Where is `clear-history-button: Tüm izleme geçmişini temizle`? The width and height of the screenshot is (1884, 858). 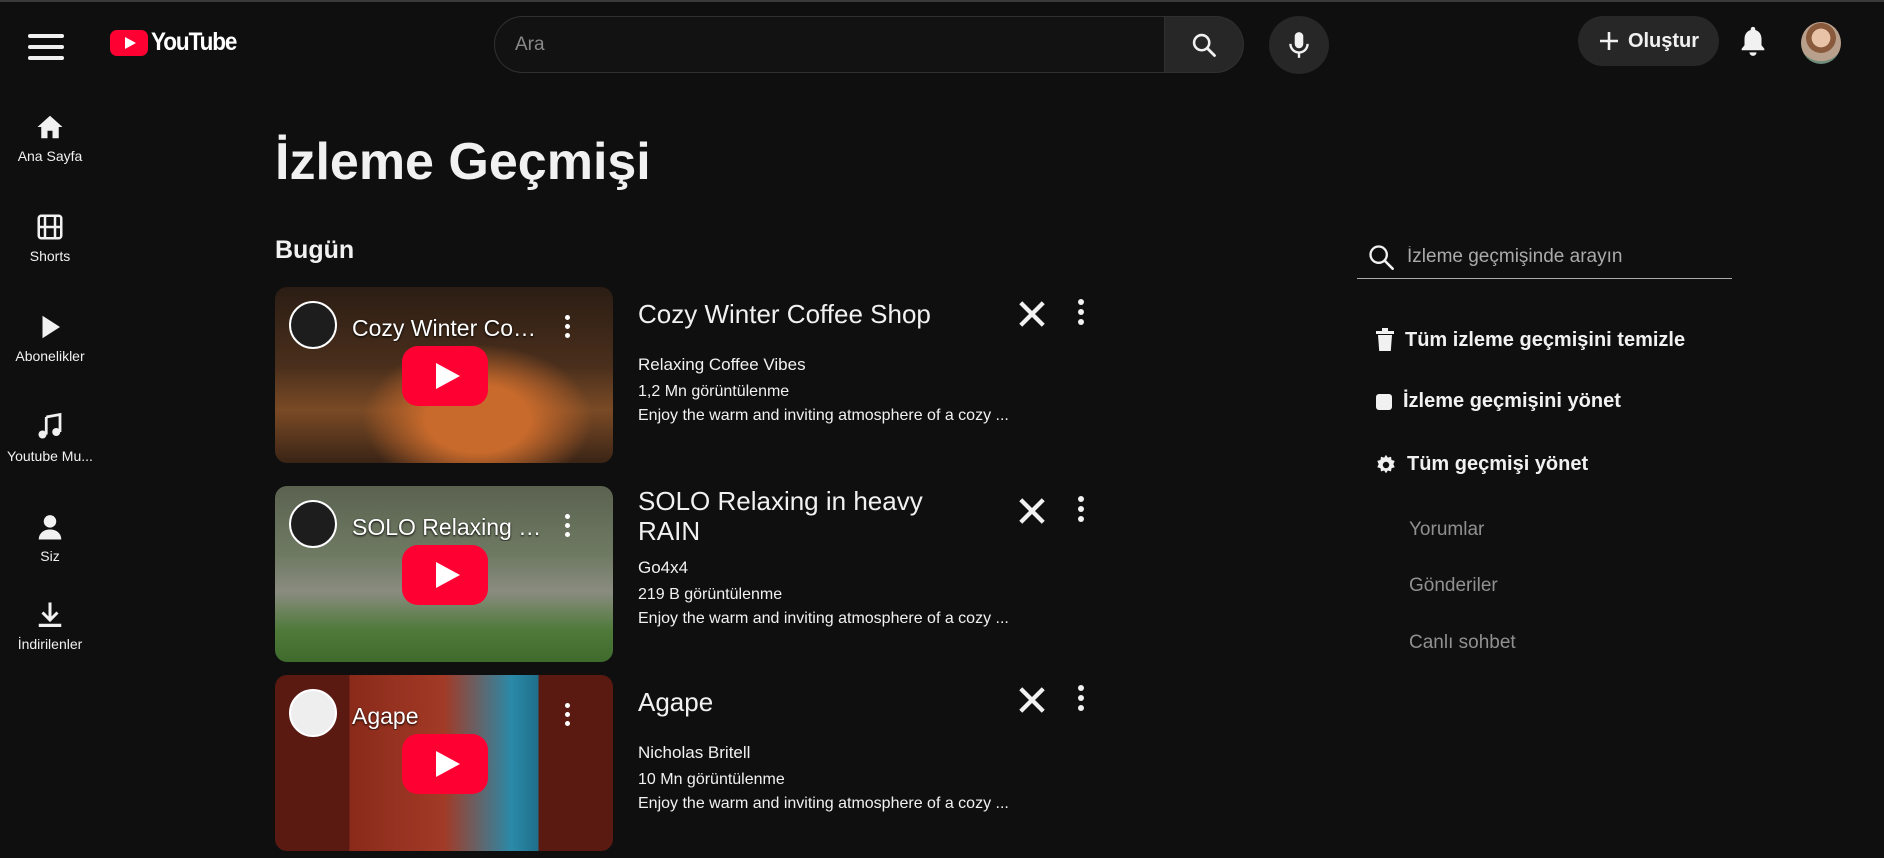
clear-history-button: Tüm izleme geçmişini temizle is located at coordinates (1530, 340).